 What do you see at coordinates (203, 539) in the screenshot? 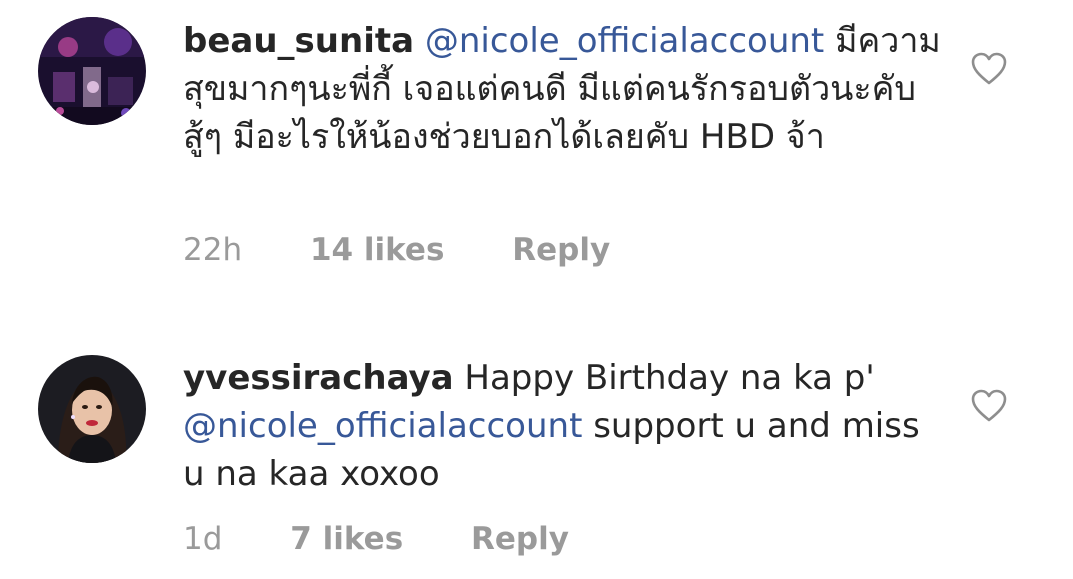
I see `timestamp: 1d` at bounding box center [203, 539].